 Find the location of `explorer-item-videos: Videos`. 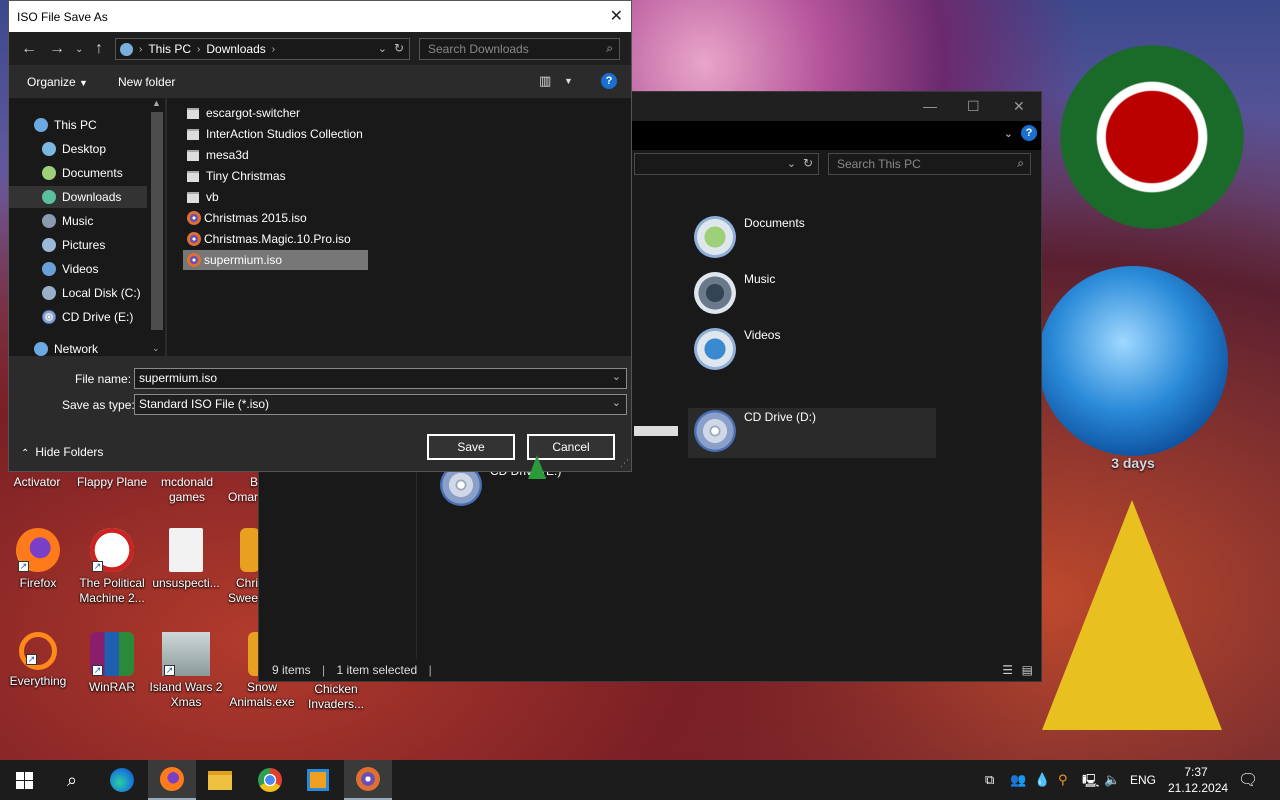

explorer-item-videos: Videos is located at coordinates (737, 349).